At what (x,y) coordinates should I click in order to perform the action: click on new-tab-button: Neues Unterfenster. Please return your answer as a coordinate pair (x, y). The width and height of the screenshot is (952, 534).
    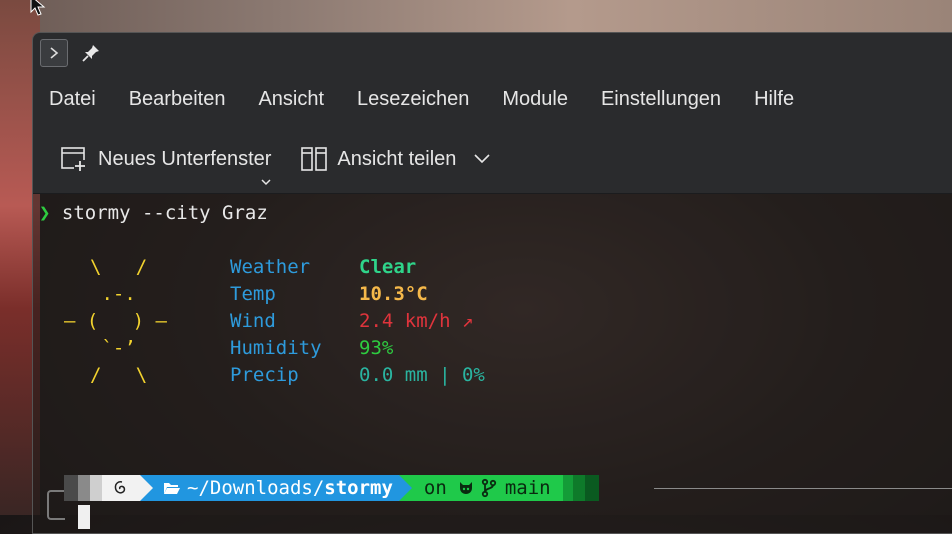
    Looking at the image, I should click on (166, 166).